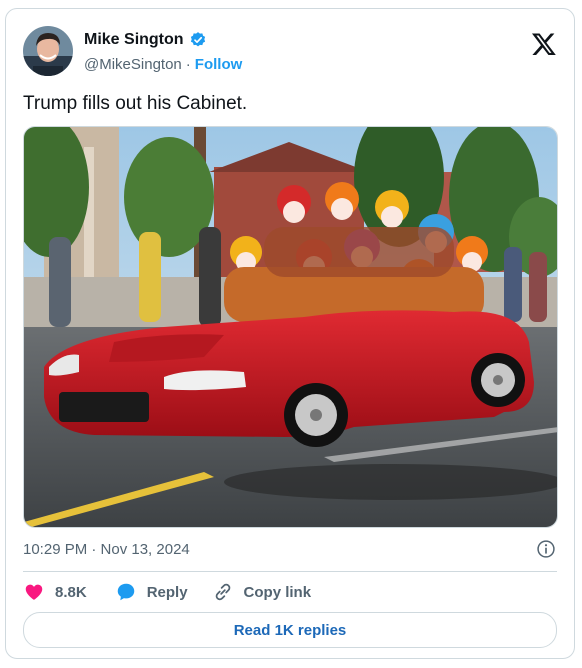  I want to click on copy-link-label: Copy link, so click(277, 592).